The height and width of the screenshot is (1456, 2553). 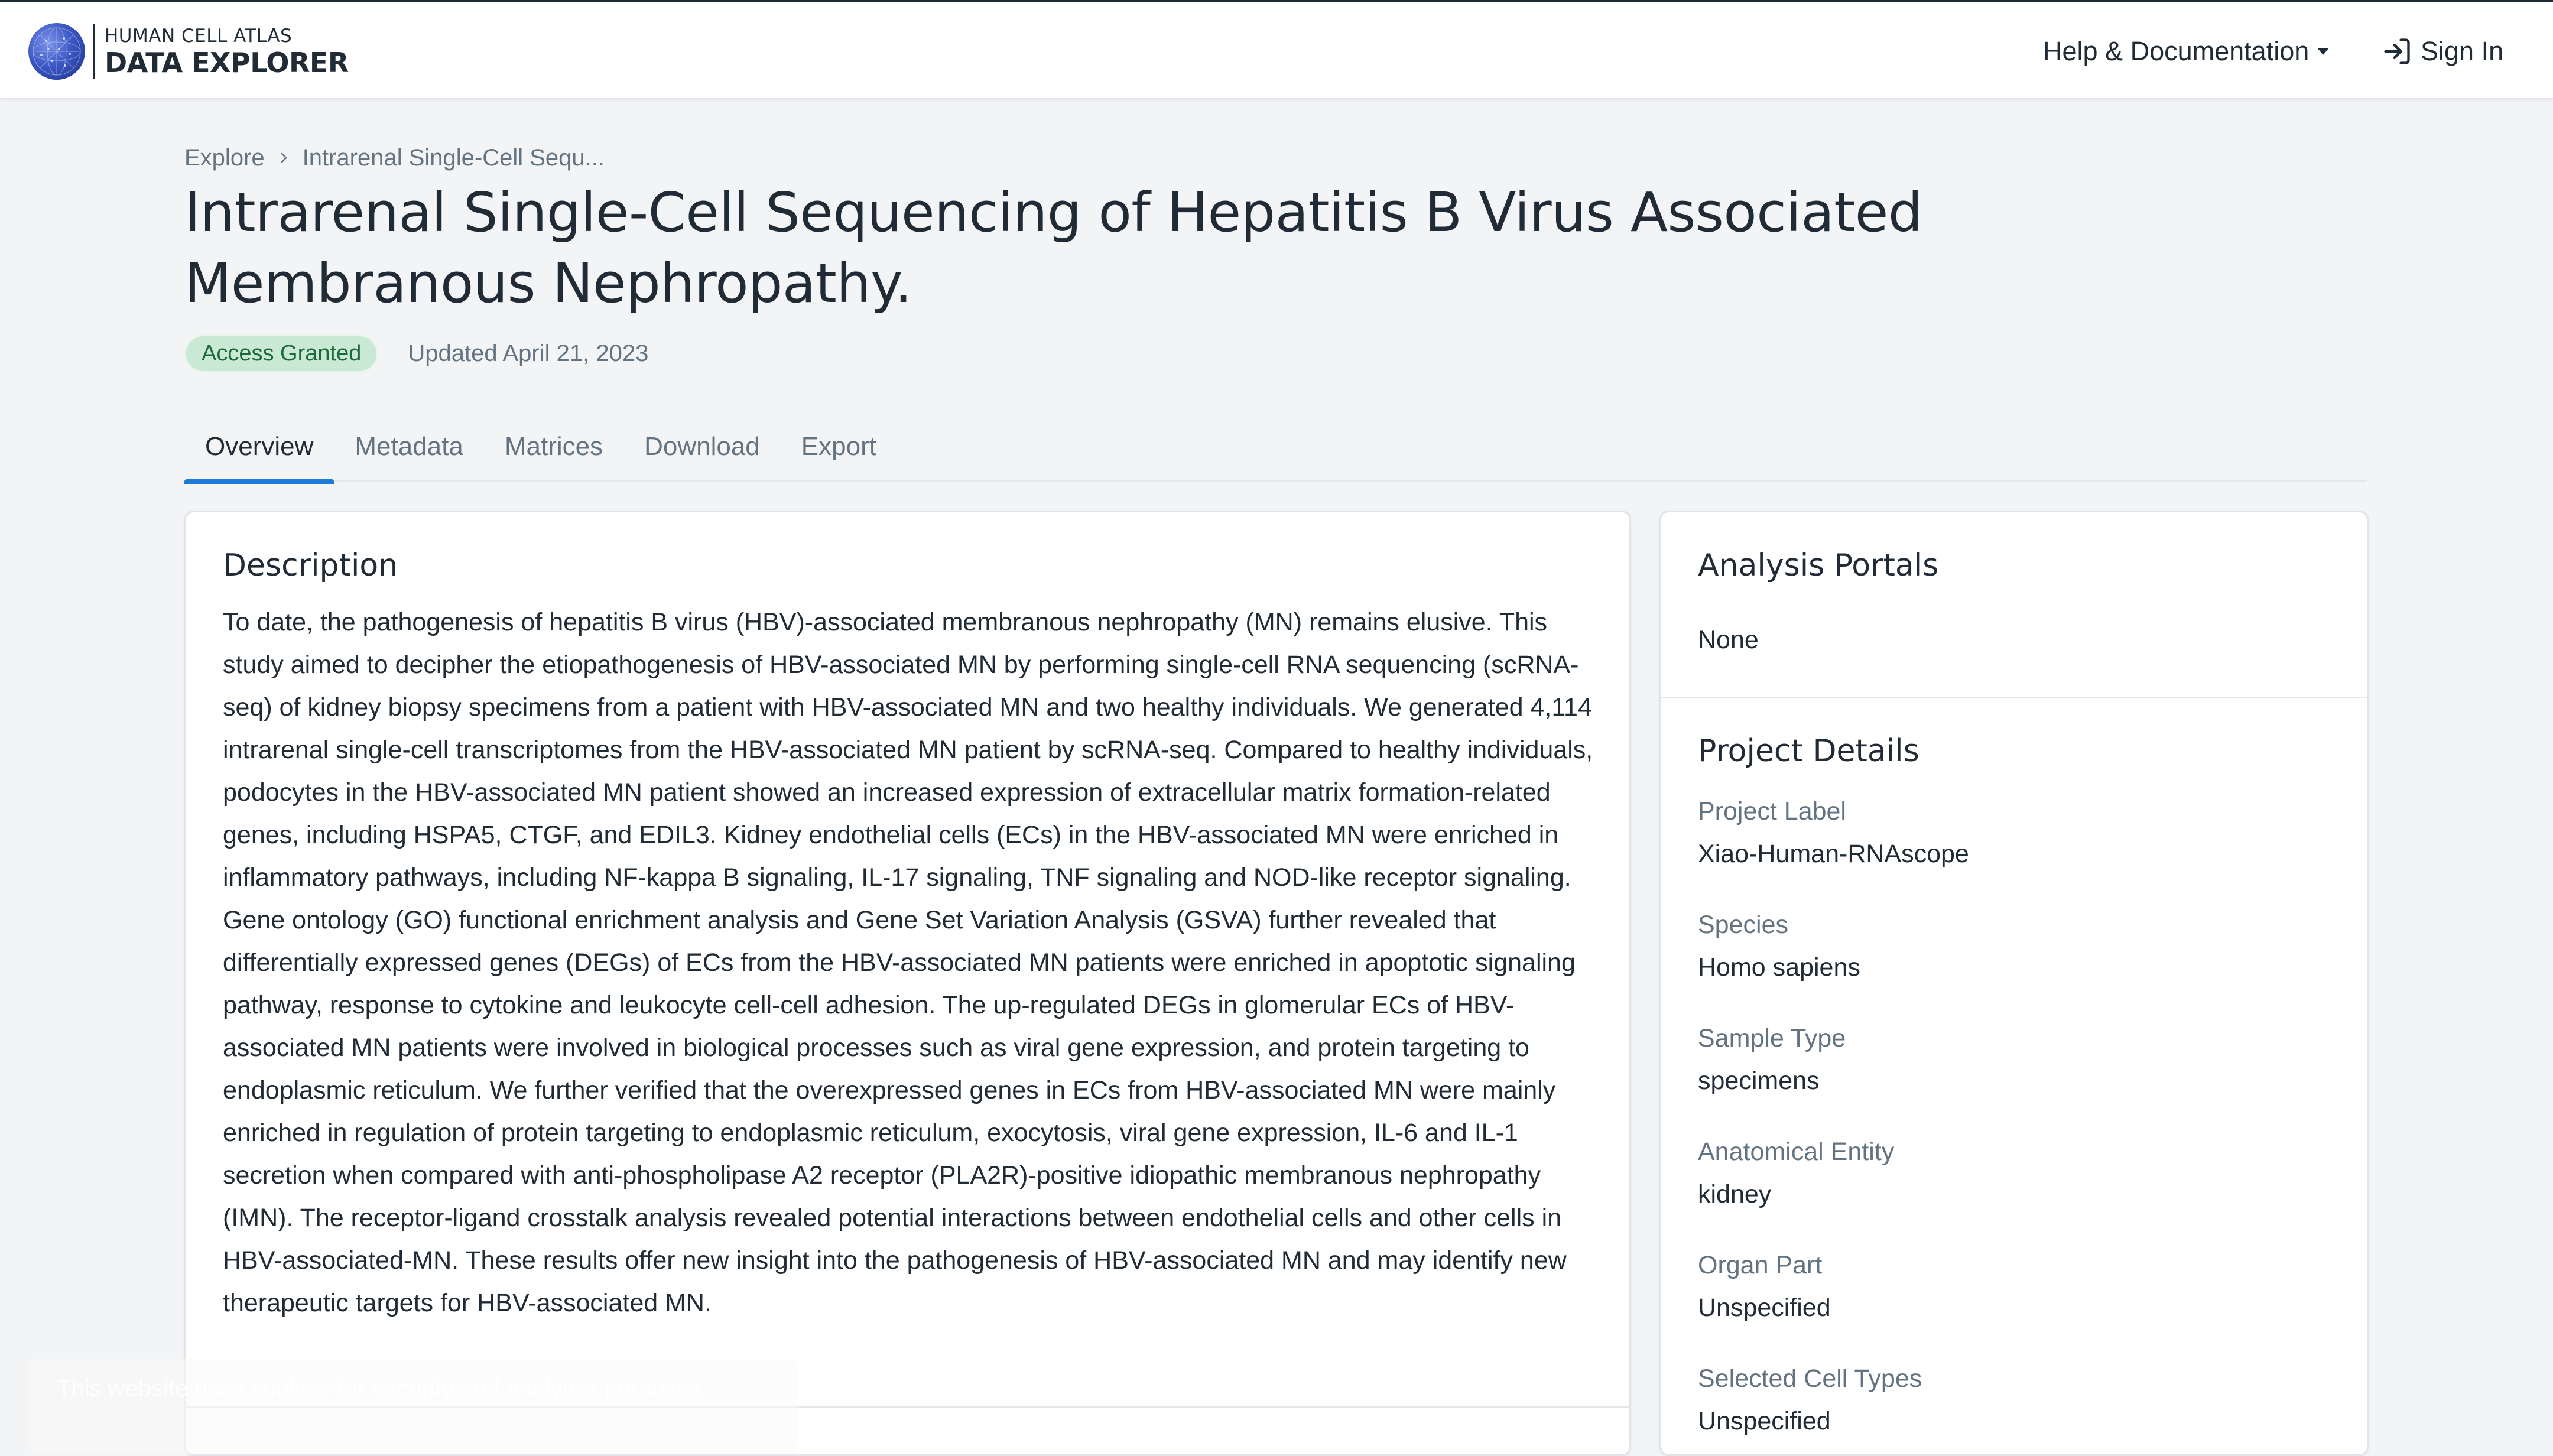 What do you see at coordinates (281, 353) in the screenshot?
I see `access-status-badge: Access Granted` at bounding box center [281, 353].